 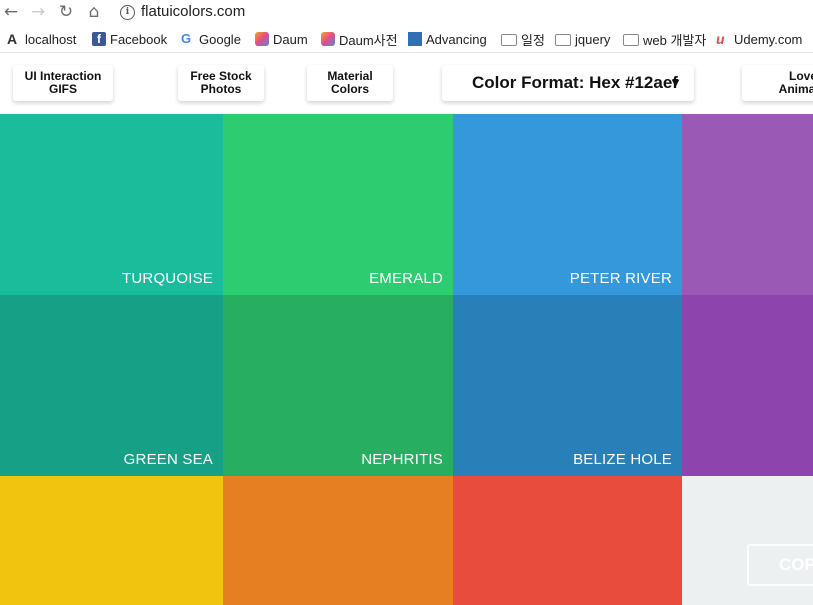 I want to click on facebook-icon: f, so click(x=99, y=39).